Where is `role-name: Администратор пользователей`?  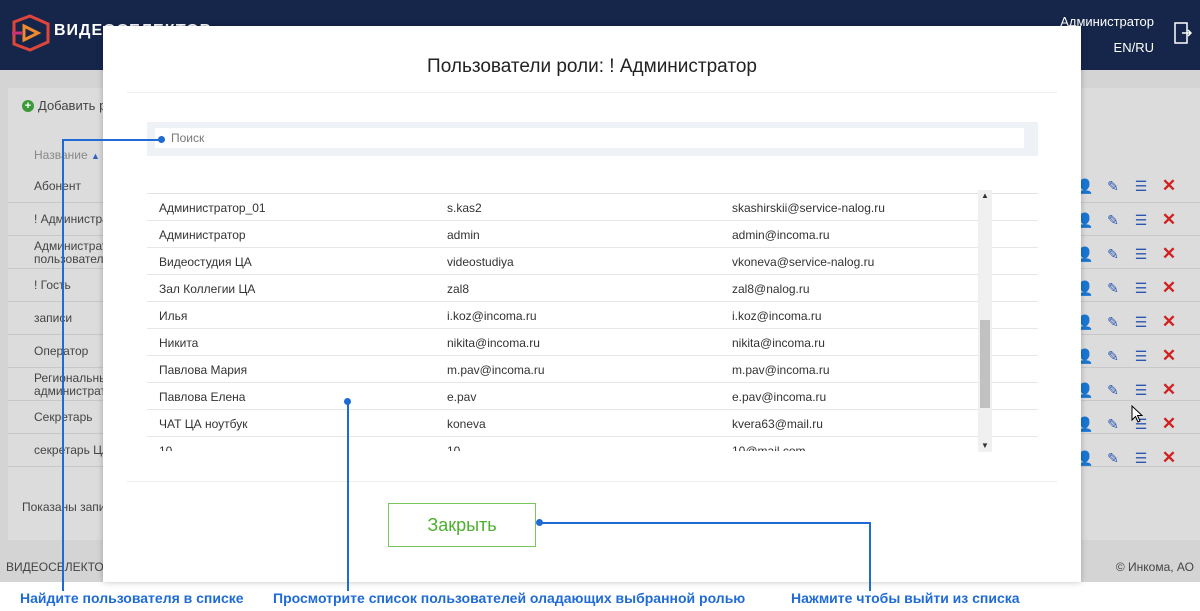 role-name: Администратор пользователей is located at coordinates (77, 252).